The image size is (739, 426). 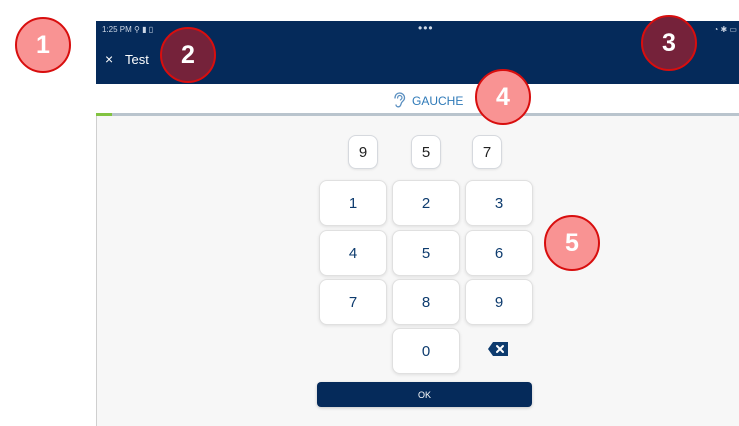 I want to click on annotation-badge-4: 4, so click(x=503, y=97).